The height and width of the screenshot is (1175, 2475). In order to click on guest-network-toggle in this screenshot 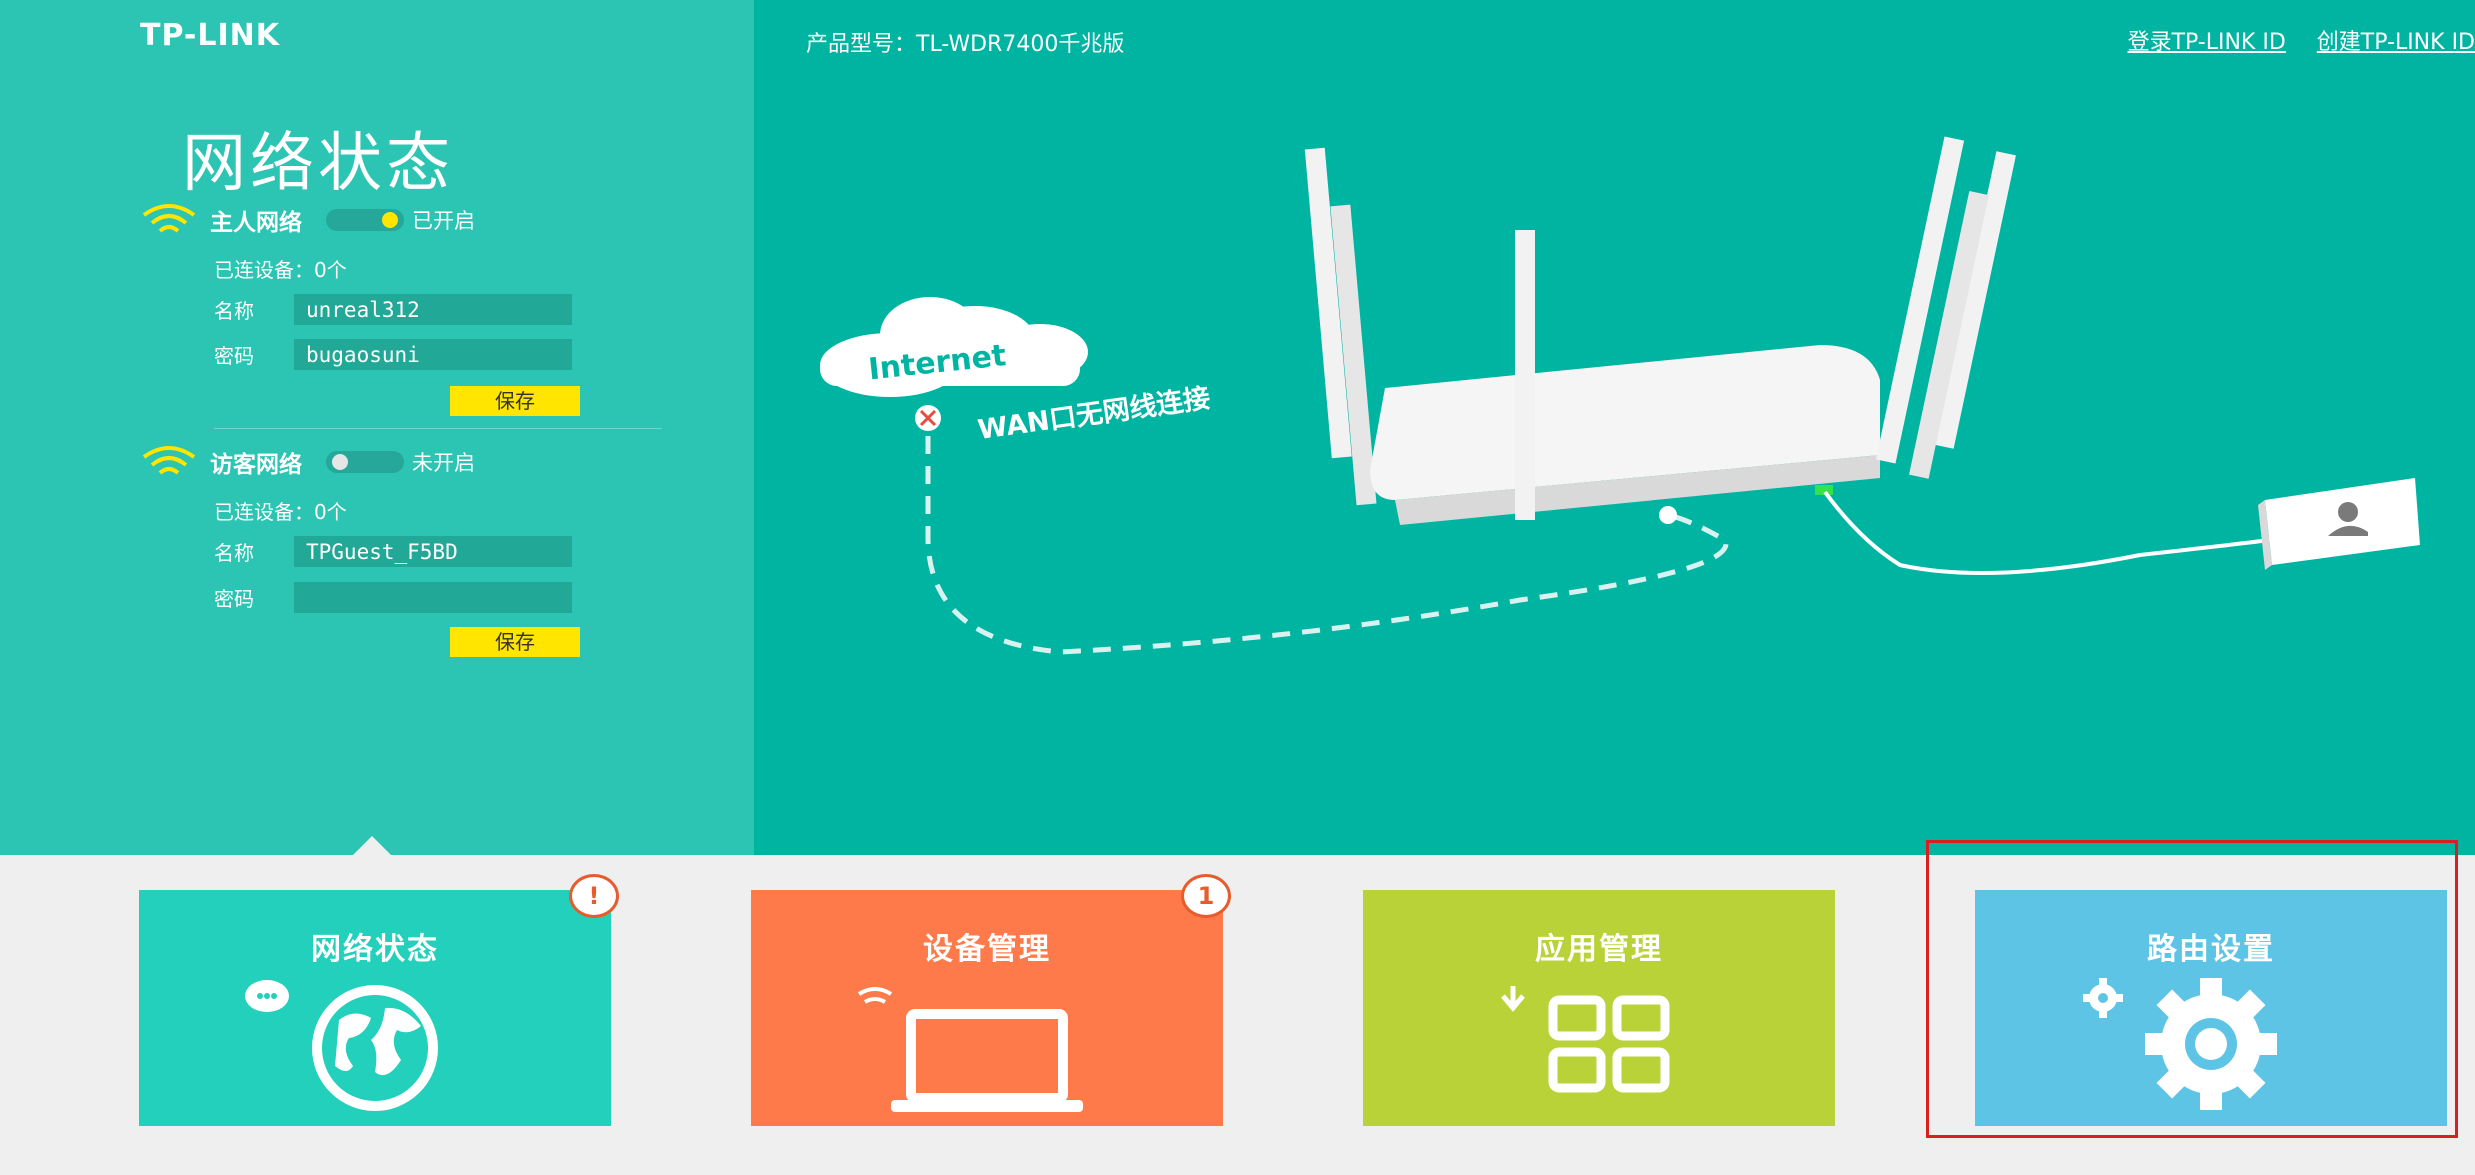, I will do `click(365, 462)`.